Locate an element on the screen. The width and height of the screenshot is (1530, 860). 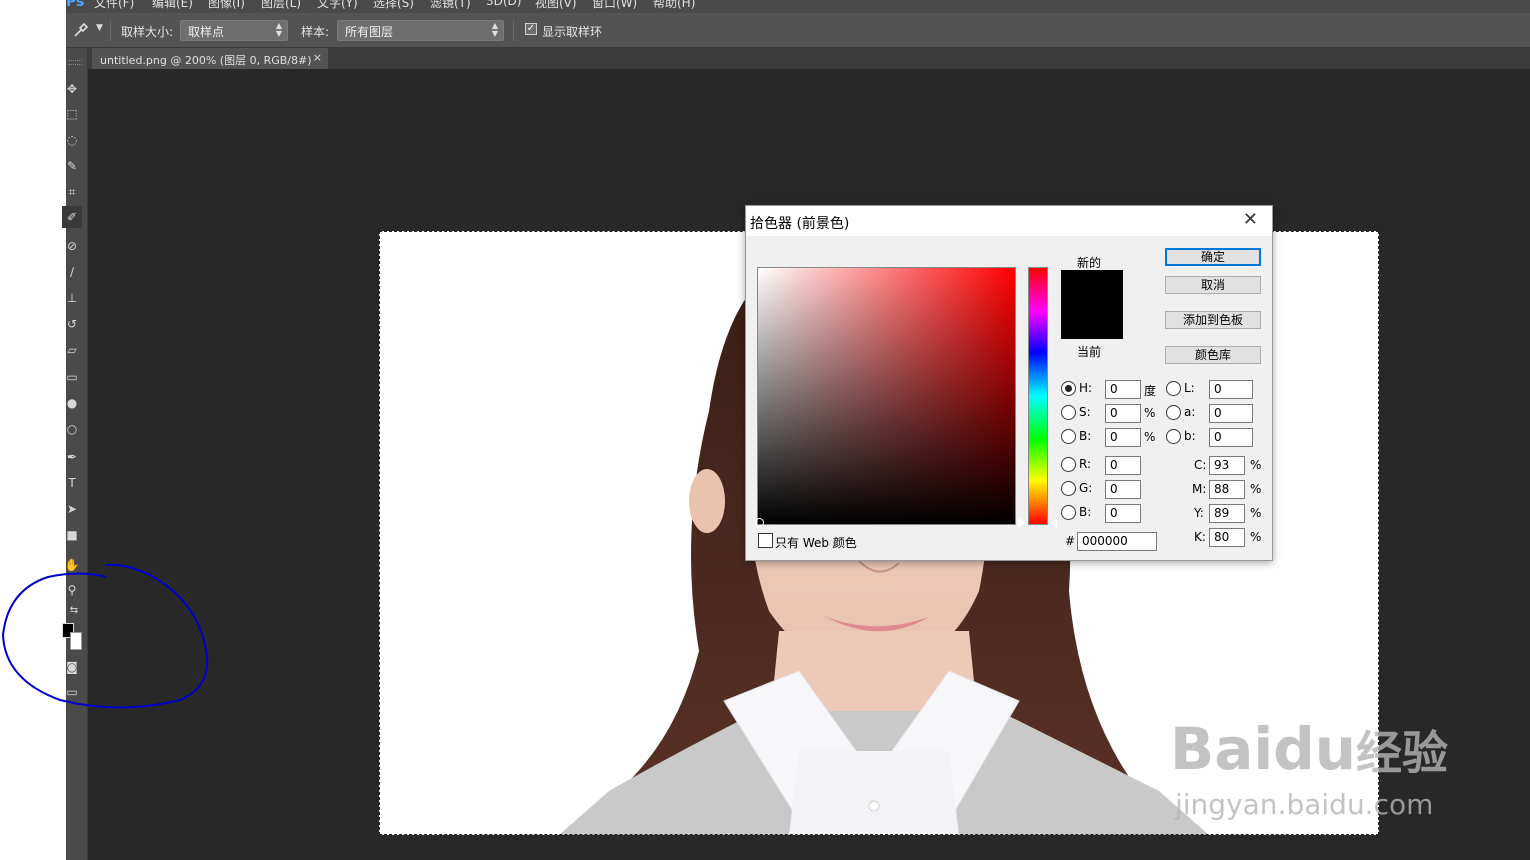
web-colors-only-checkbox is located at coordinates (765, 540).